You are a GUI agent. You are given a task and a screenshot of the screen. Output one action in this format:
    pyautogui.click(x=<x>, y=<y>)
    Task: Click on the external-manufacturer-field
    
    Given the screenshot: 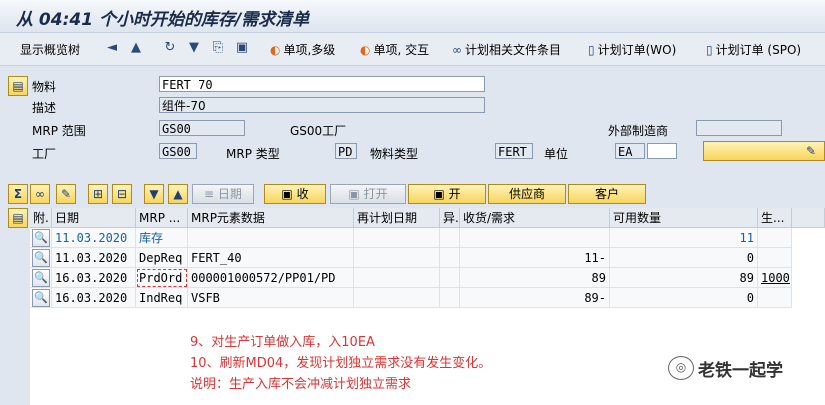 What is the action you would take?
    pyautogui.click(x=739, y=128)
    